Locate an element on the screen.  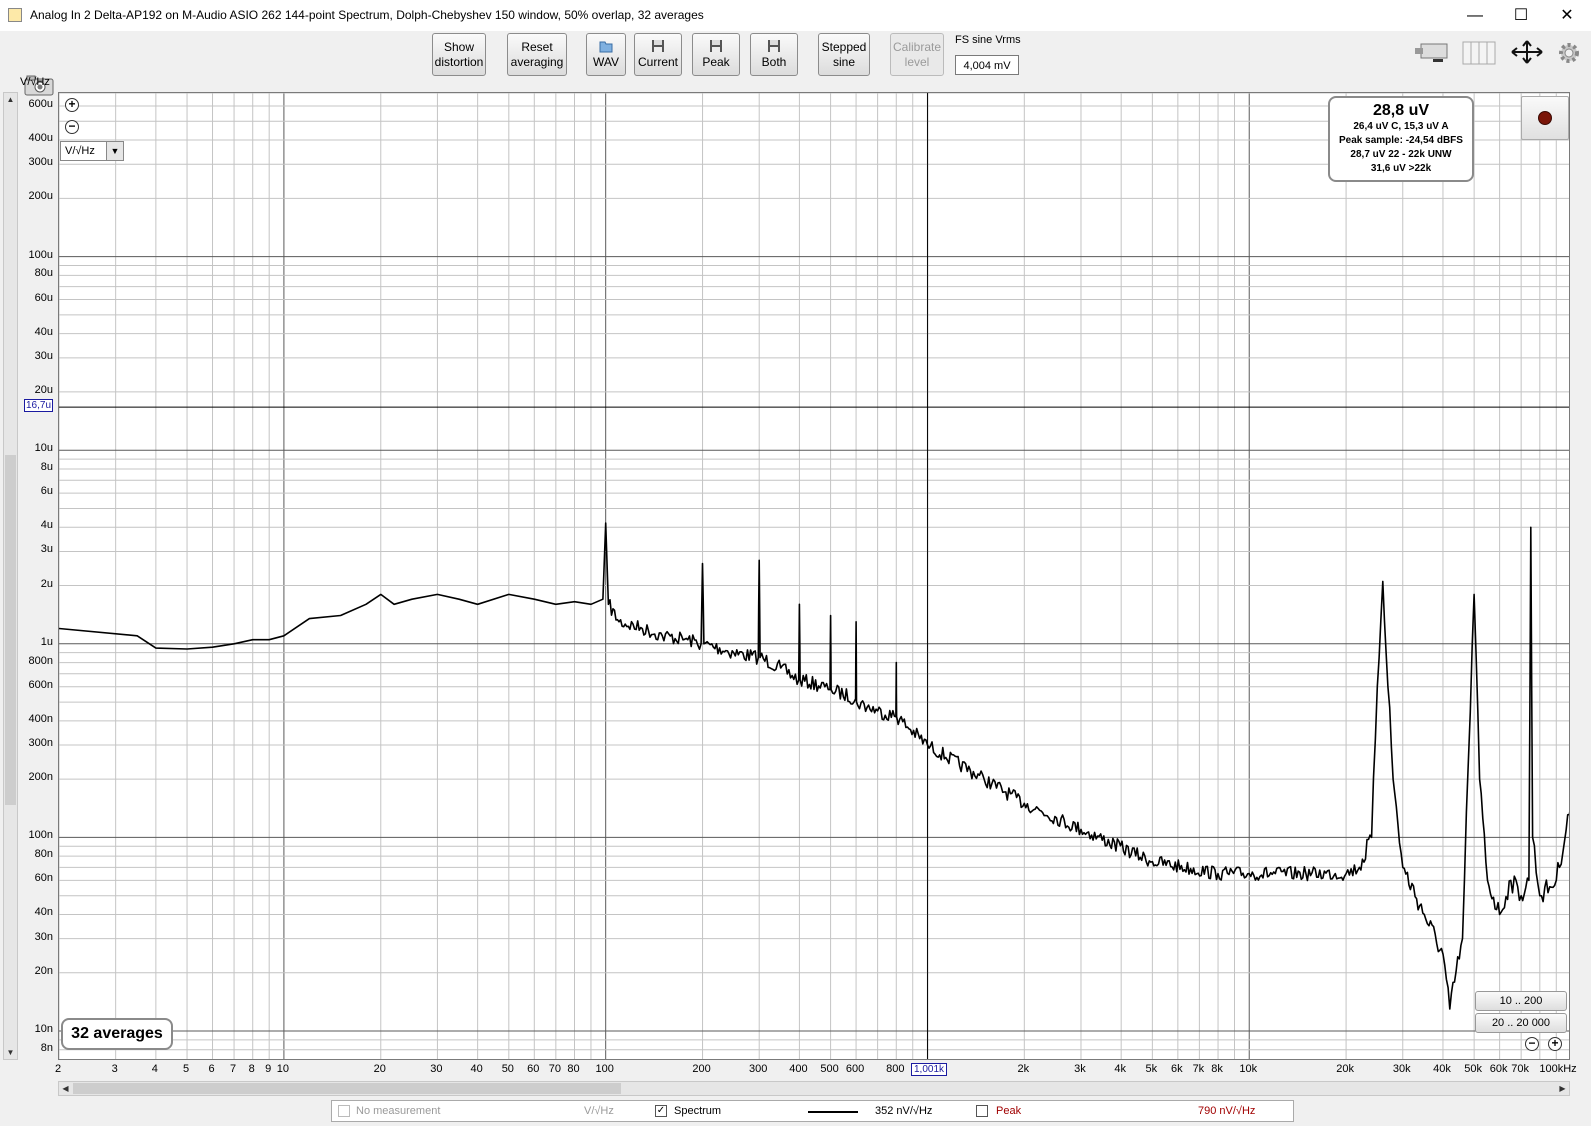
no-measurement-checkbox is located at coordinates (344, 1111).